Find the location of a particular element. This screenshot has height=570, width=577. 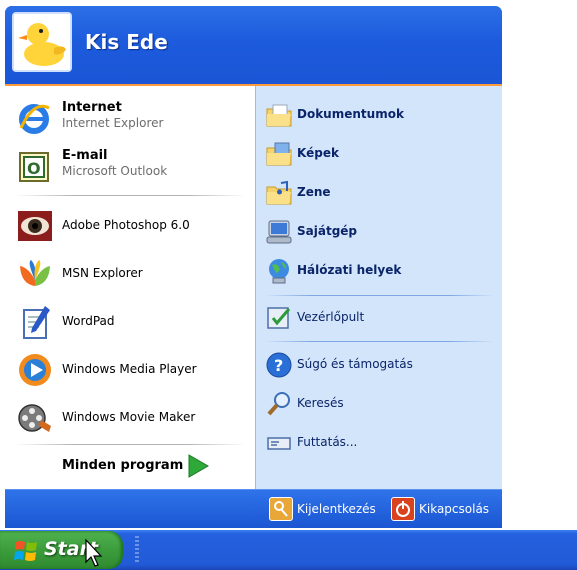

pinned-title: E-mail is located at coordinates (85, 155).